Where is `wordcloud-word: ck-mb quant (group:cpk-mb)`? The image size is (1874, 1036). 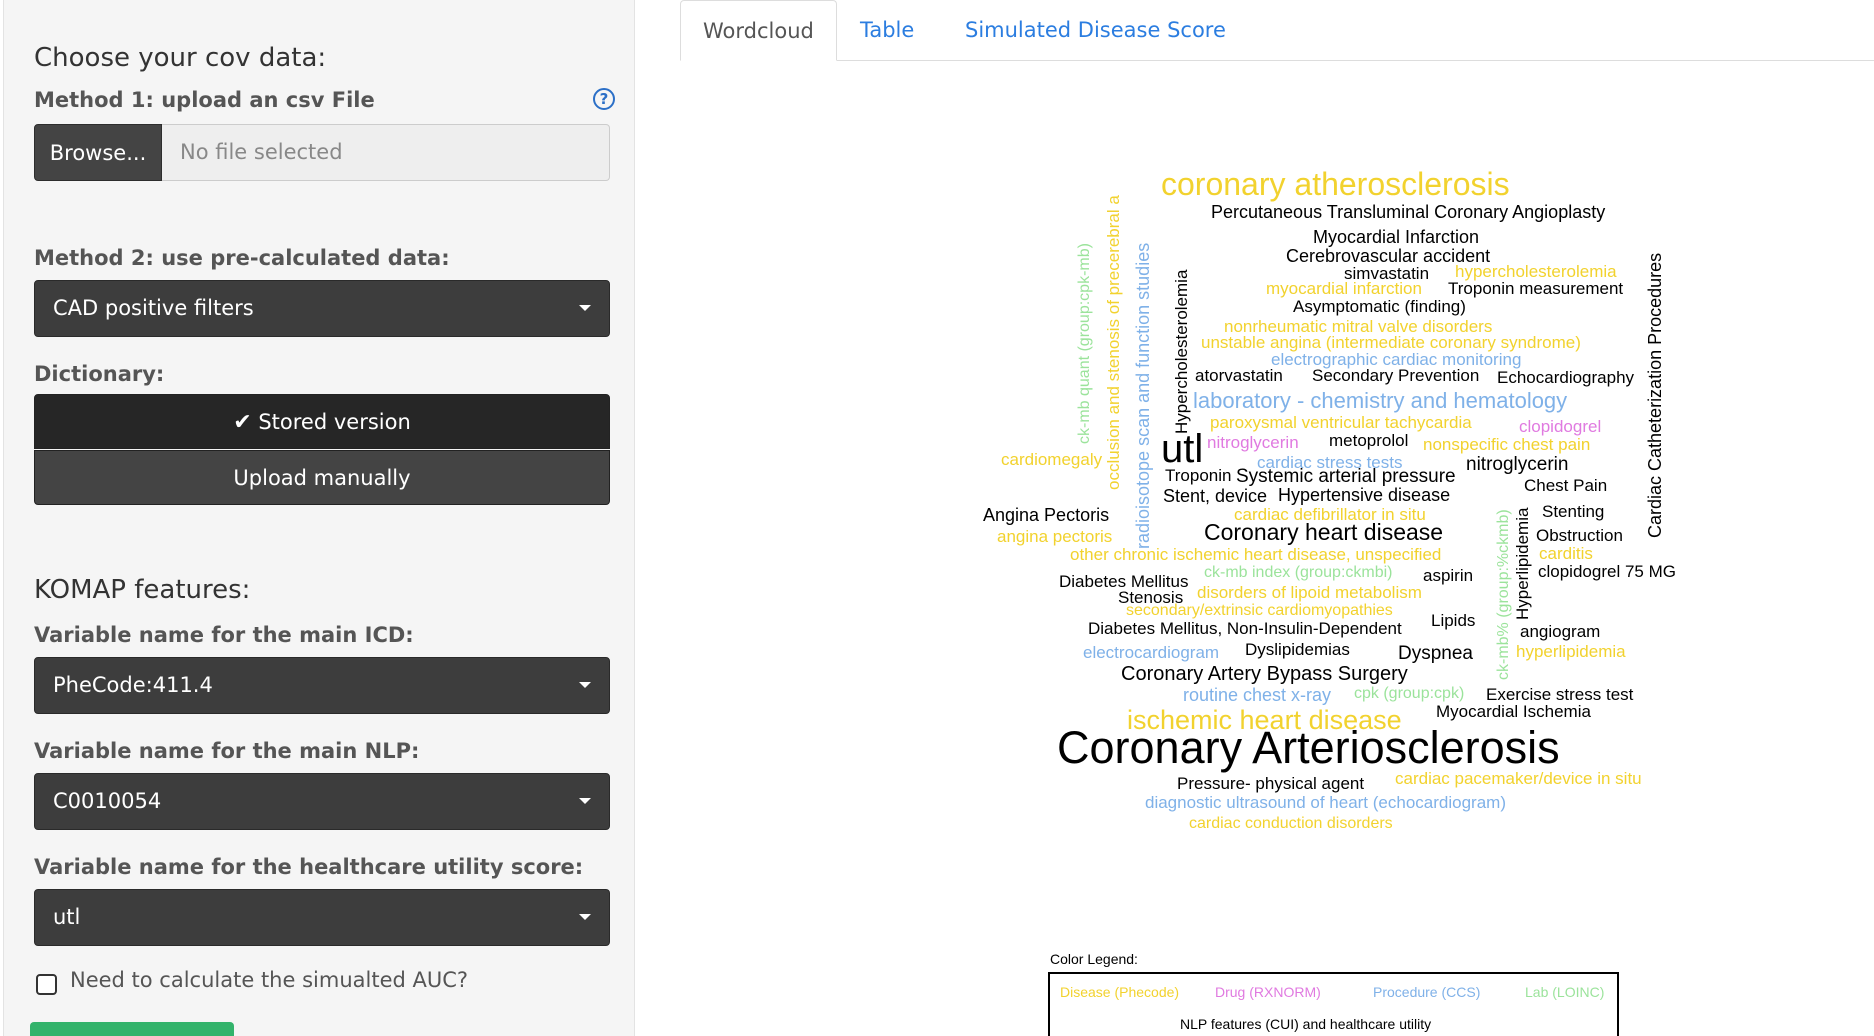
wordcloud-word: ck-mb quant (group:cpk-mb) is located at coordinates (1084, 343).